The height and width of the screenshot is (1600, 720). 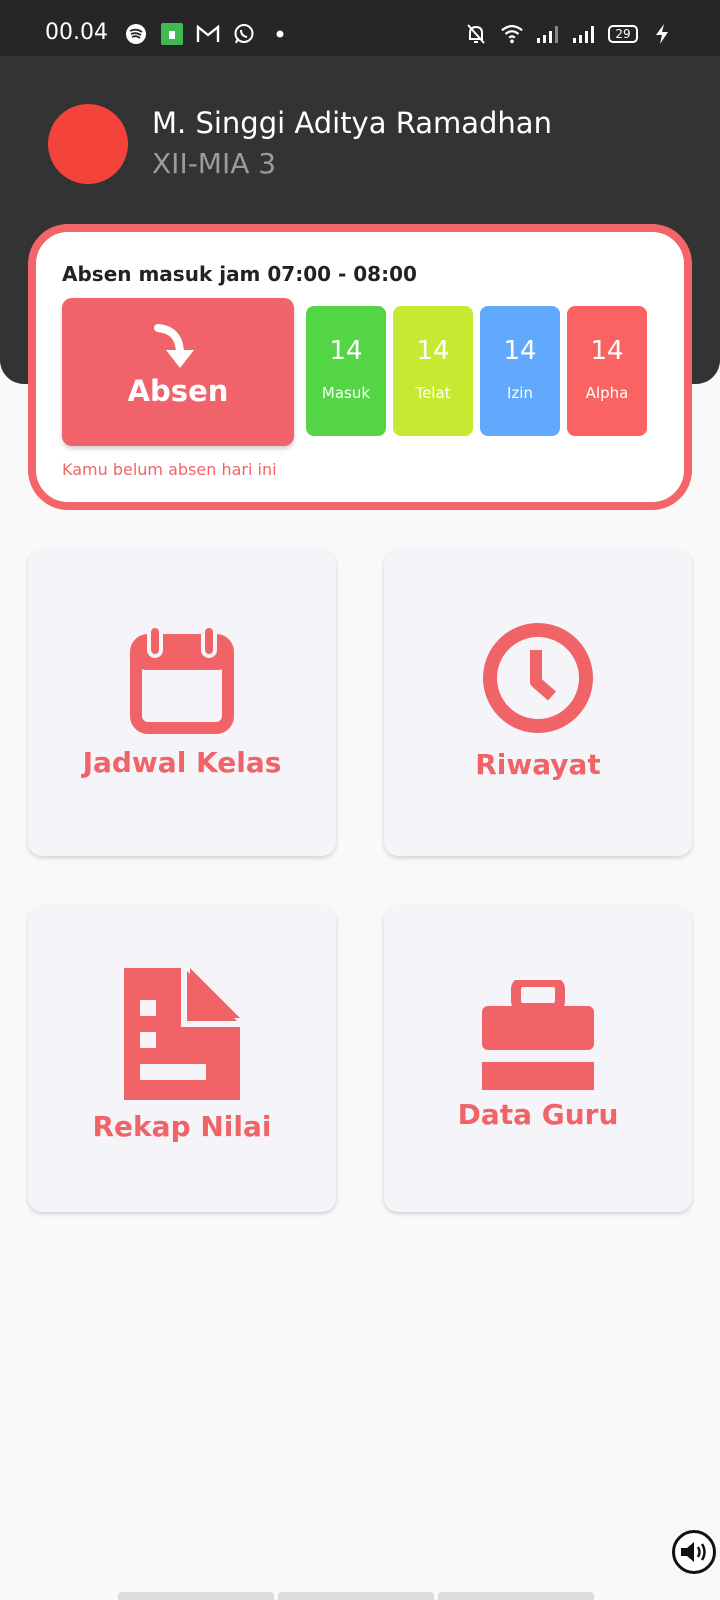 What do you see at coordinates (433, 371) in the screenshot?
I see `stat-telat: 14 Telat` at bounding box center [433, 371].